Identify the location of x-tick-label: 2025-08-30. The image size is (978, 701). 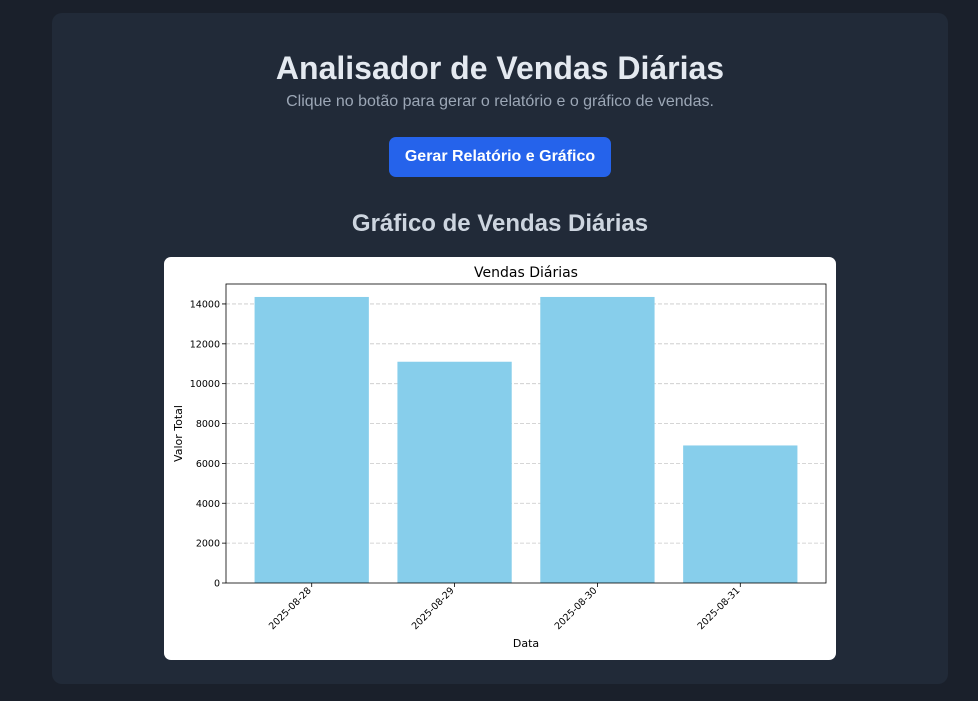
(576, 608).